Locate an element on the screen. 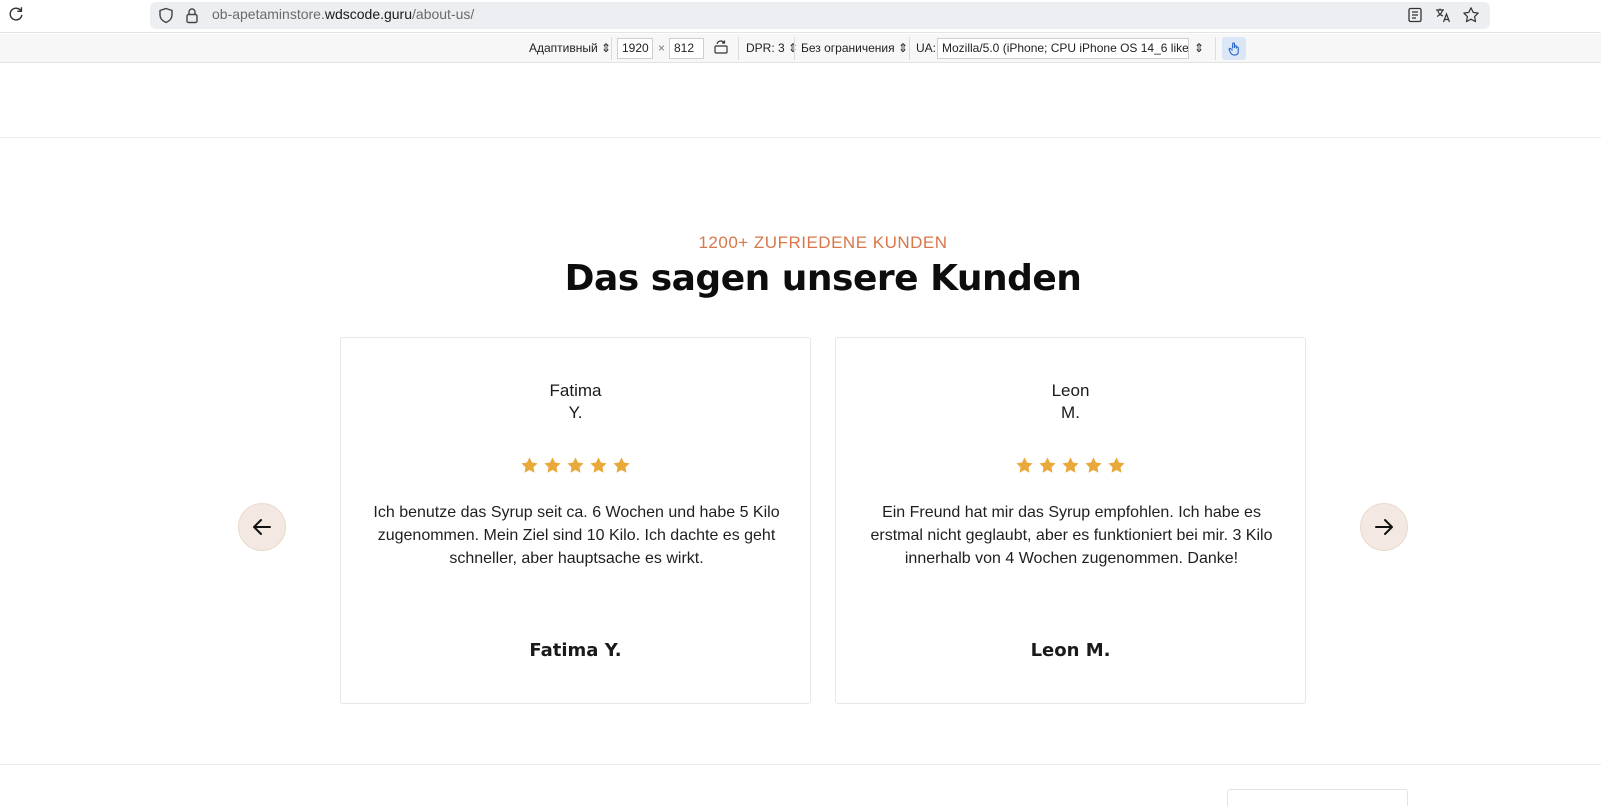  throttle-label: Без ограничения is located at coordinates (848, 48).